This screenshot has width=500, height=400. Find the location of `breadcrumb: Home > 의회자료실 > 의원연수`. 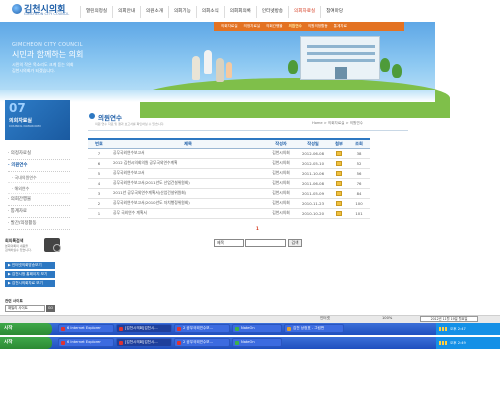

breadcrumb: Home > 의회자료실 > 의원연수 is located at coordinates (337, 123).